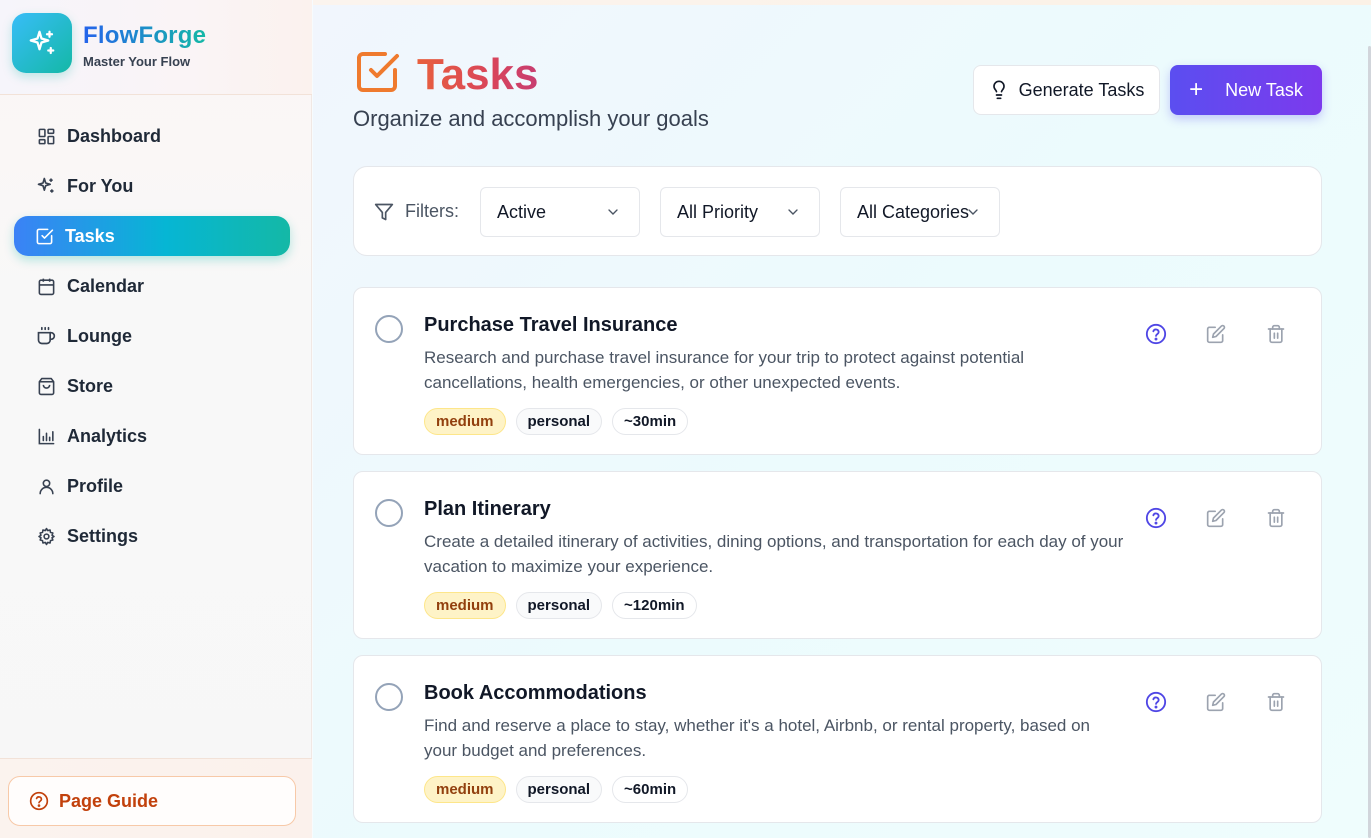 This screenshot has height=838, width=1371. What do you see at coordinates (531, 118) in the screenshot?
I see `page-subtitle: Organize and accomplish your goals` at bounding box center [531, 118].